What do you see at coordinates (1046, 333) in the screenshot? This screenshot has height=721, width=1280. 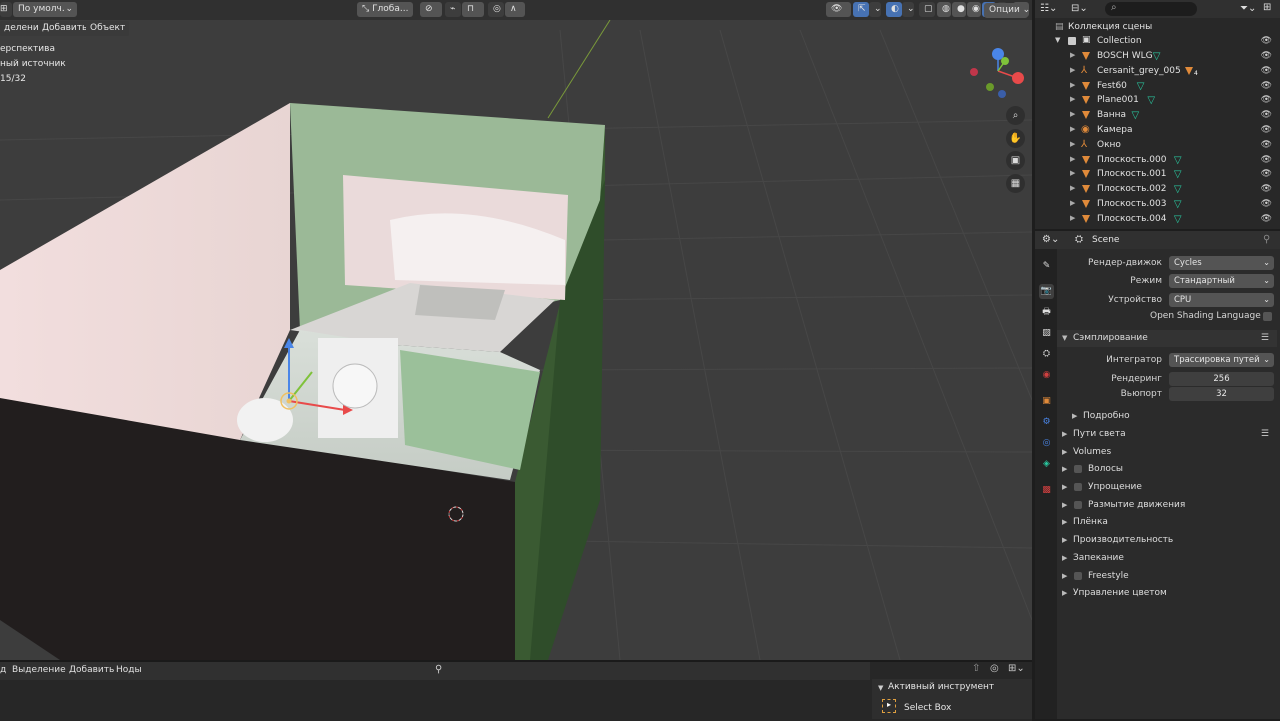 I see `view-layer-tab-icon: ▨` at bounding box center [1046, 333].